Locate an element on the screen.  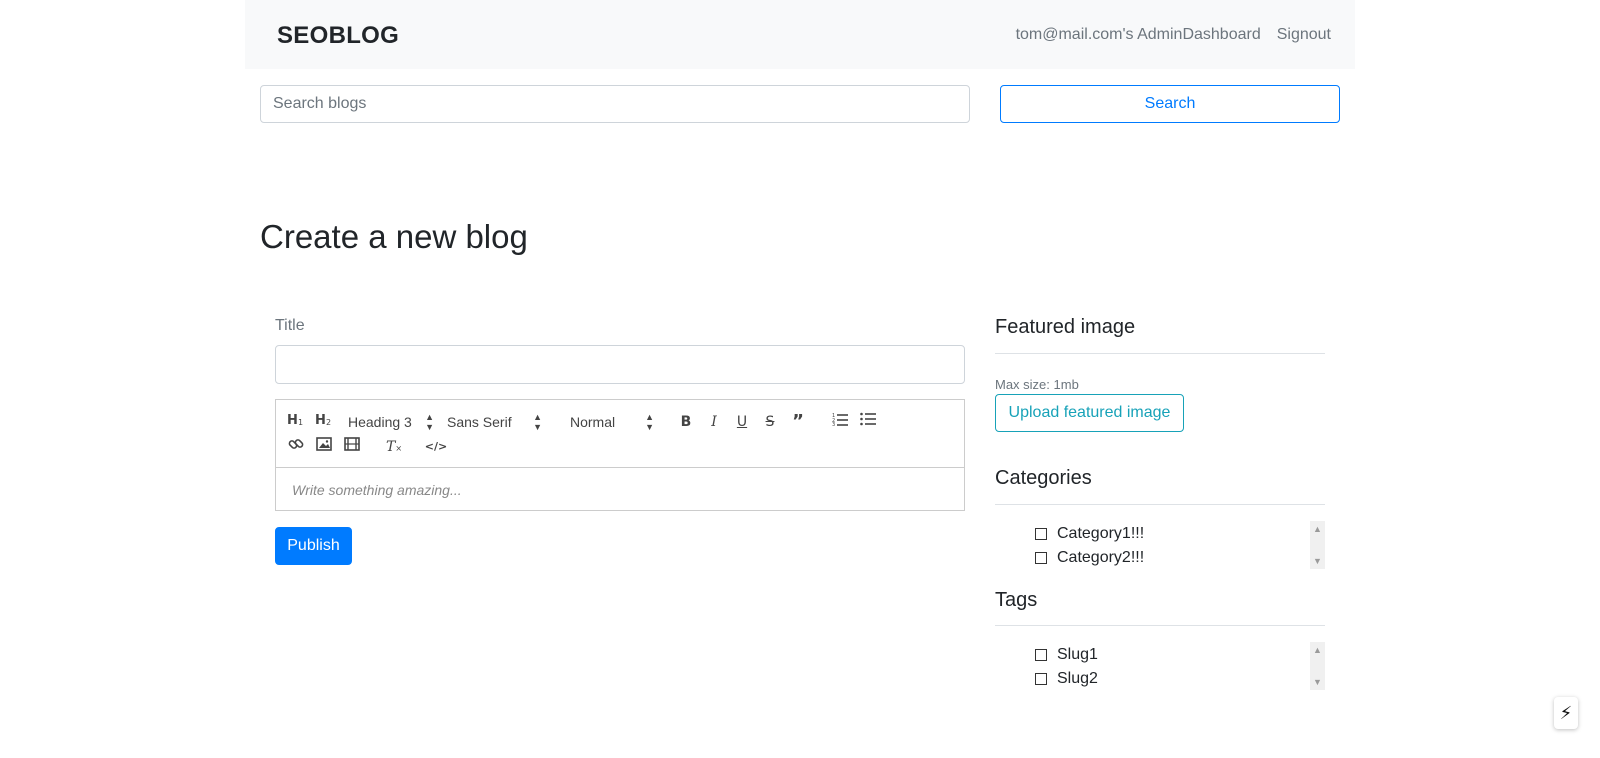
h1-icon: H1 is located at coordinates (296, 422).